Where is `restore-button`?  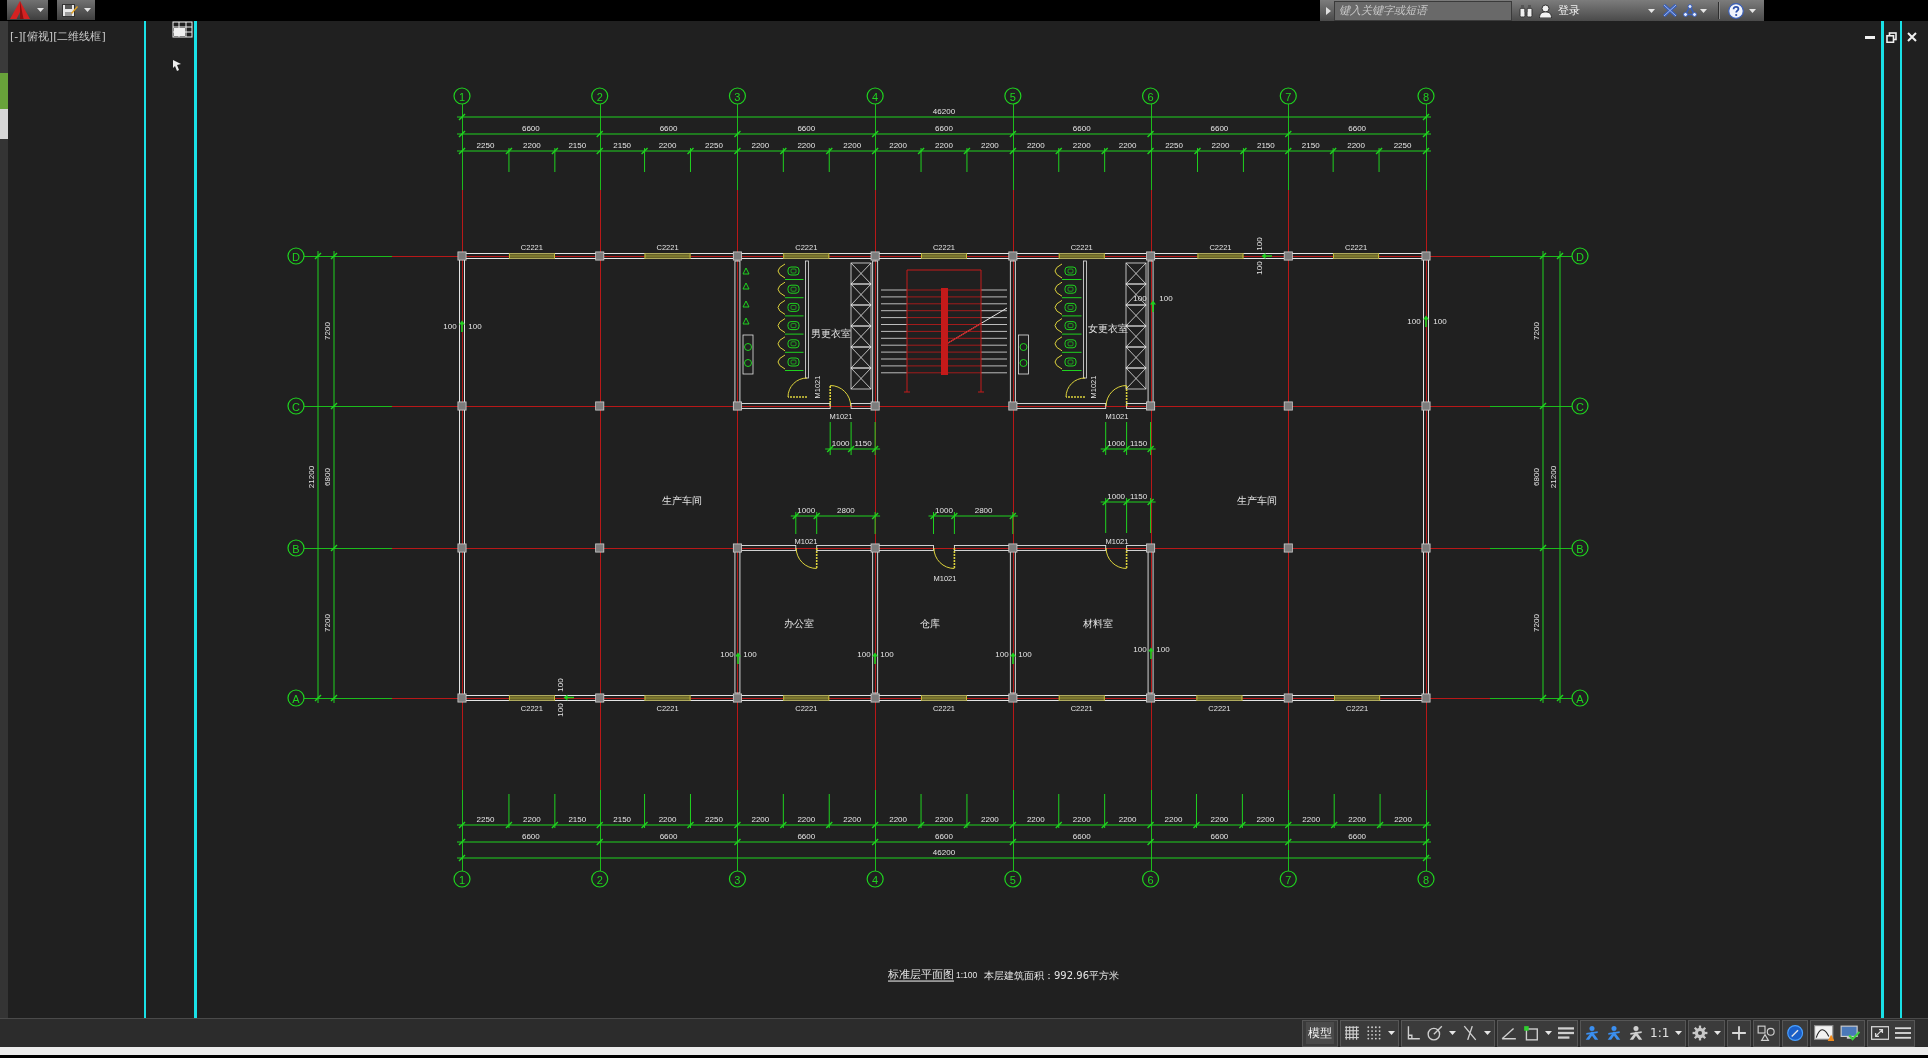 restore-button is located at coordinates (1891, 37).